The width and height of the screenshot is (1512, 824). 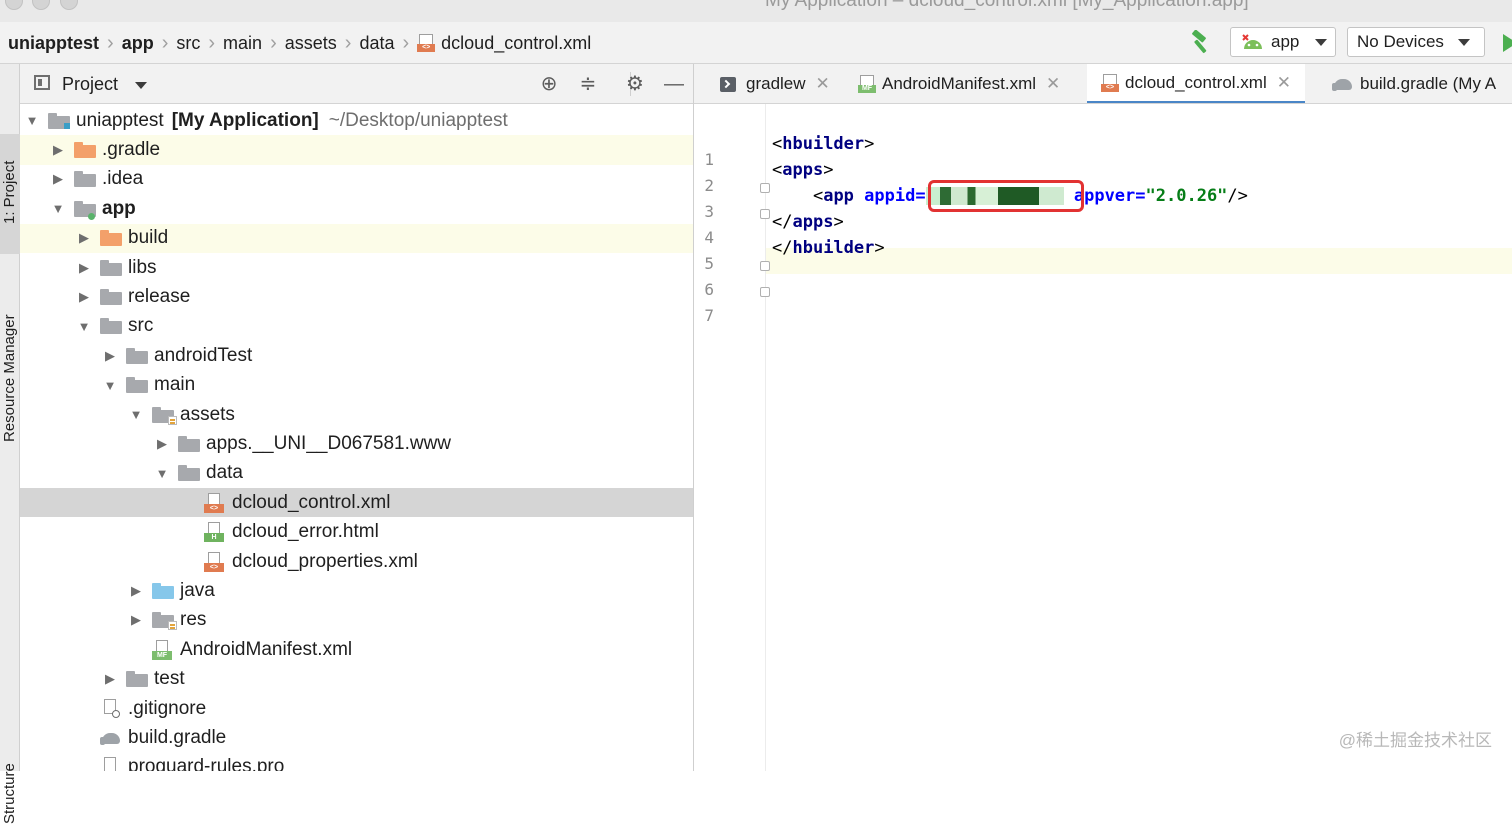 What do you see at coordinates (709, 289) in the screenshot?
I see `line-number: 6` at bounding box center [709, 289].